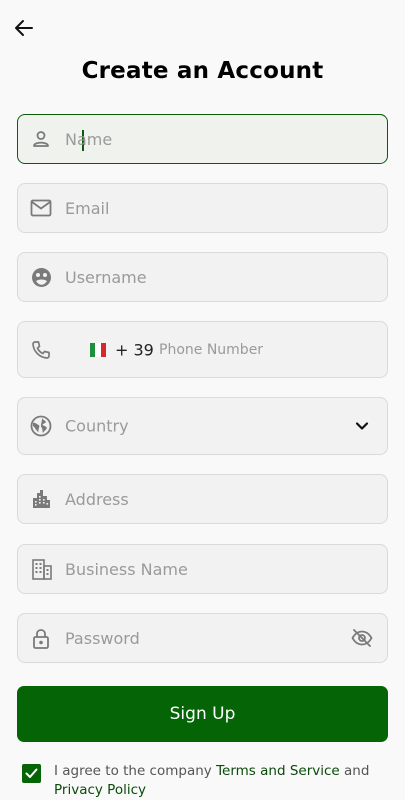 Image resolution: width=405 pixels, height=800 pixels. Describe the element at coordinates (202, 426) in the screenshot. I see `country-select: Country` at that location.